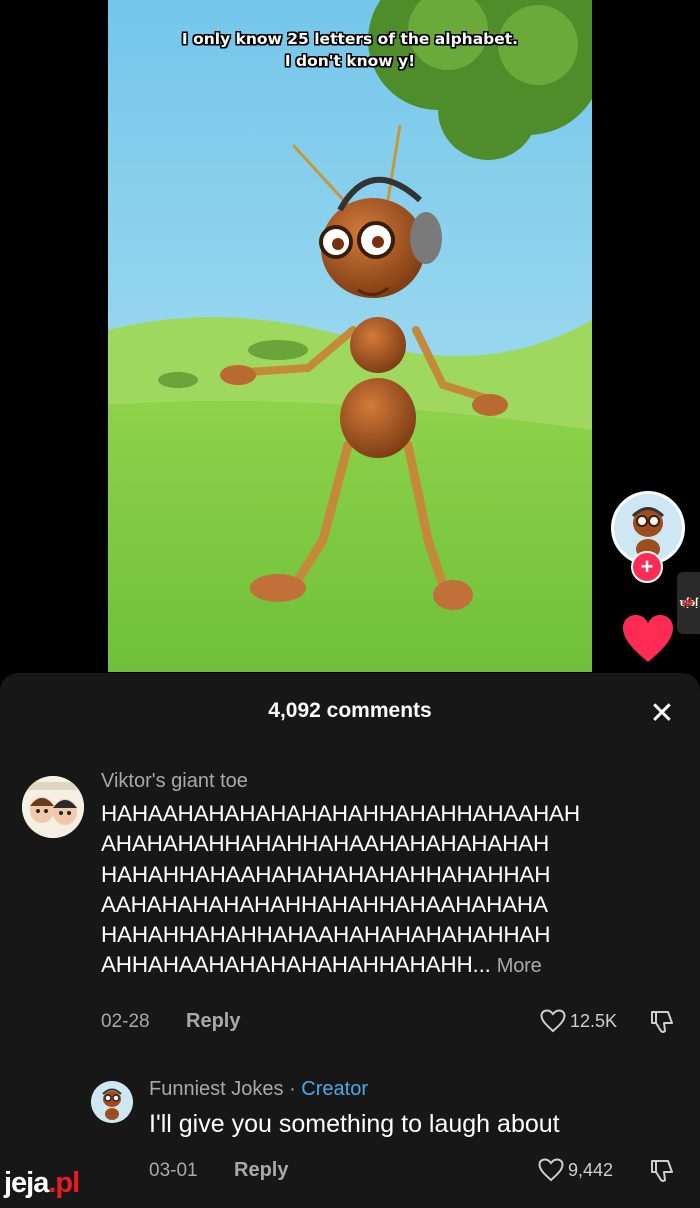 The image size is (700, 1208). I want to click on comment-like-button: 12.5K, so click(578, 1021).